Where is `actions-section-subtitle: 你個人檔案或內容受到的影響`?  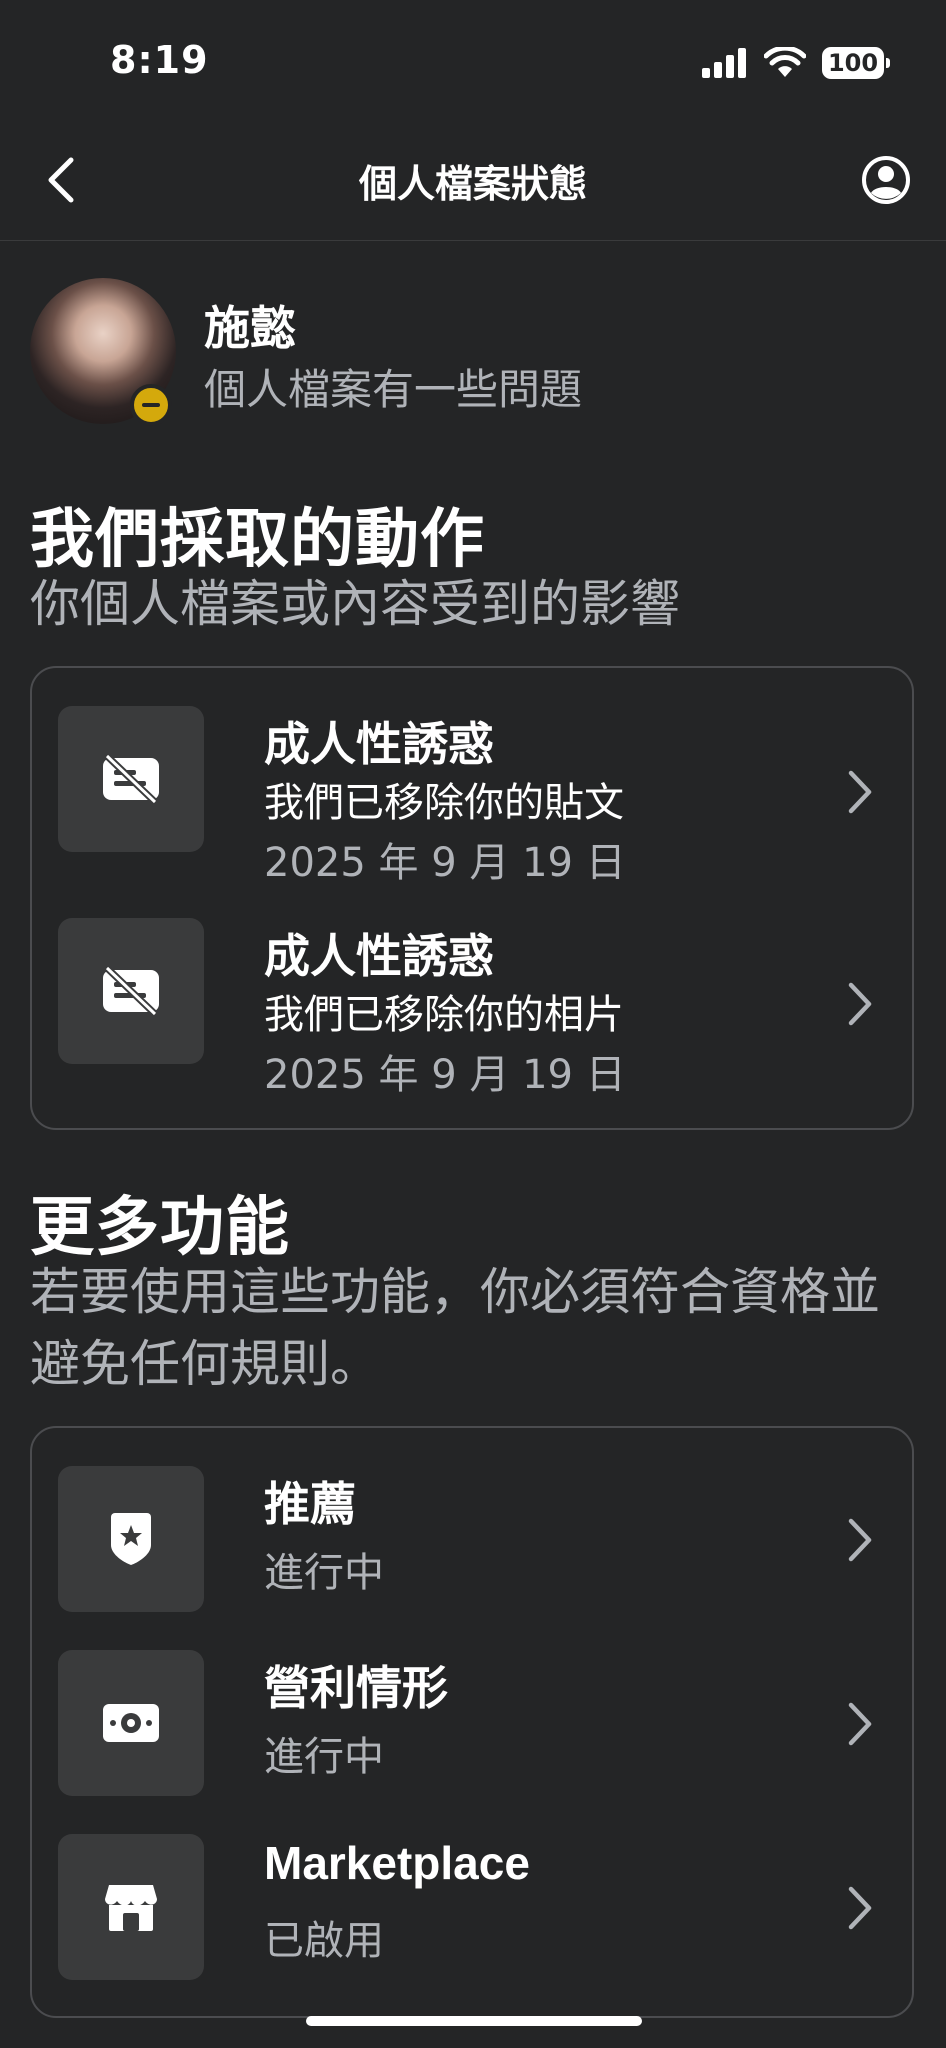
actions-section-subtitle: 你個人檔案或內容受到的影響 is located at coordinates (355, 604).